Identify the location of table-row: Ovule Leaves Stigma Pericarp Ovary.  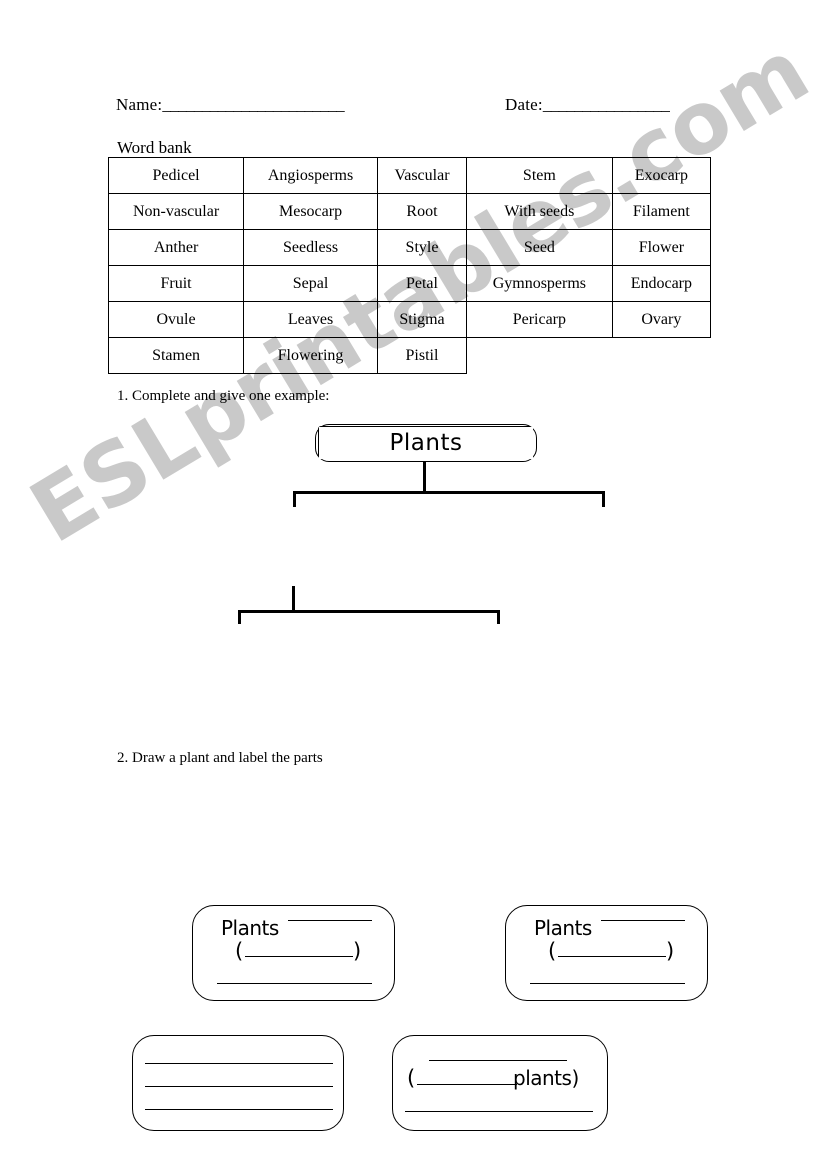
(409, 319).